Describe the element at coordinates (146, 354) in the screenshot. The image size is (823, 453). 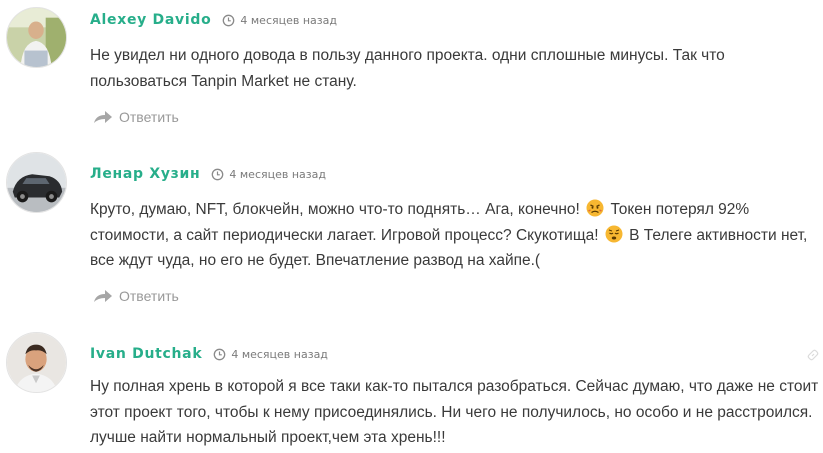
I see `author-name: Ivan Dutchak` at that location.